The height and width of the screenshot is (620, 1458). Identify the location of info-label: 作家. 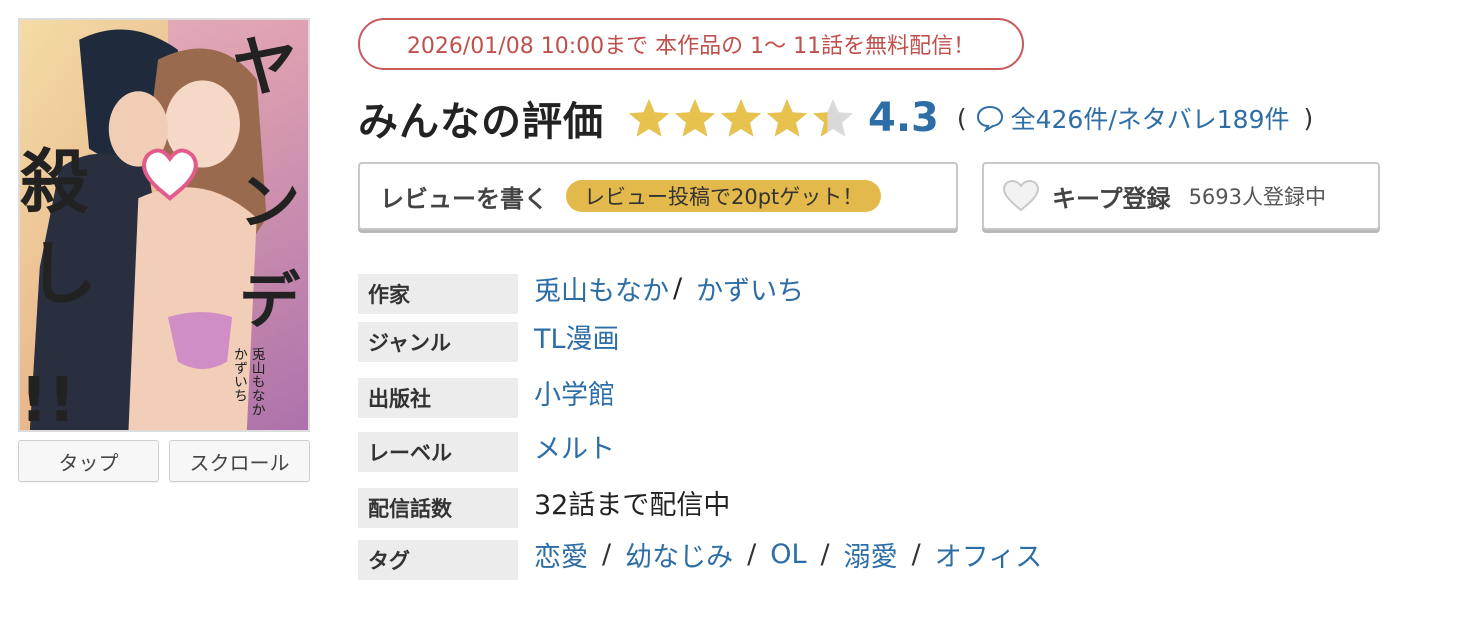
(438, 294).